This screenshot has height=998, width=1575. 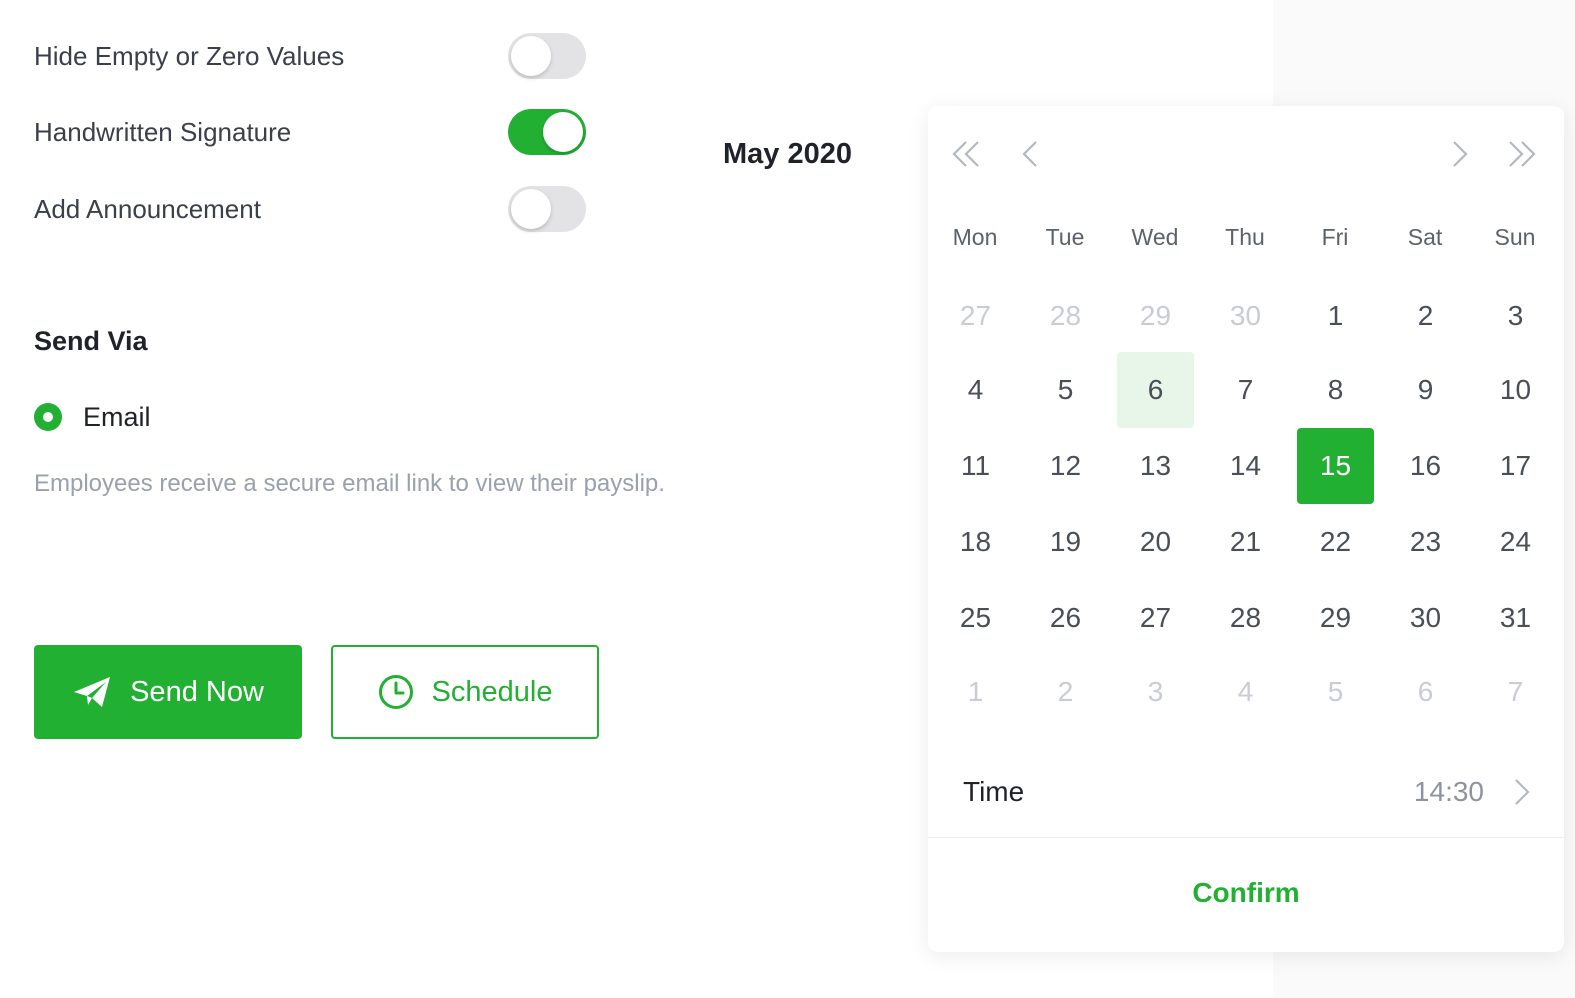 I want to click on weekday-sat: Sat, so click(x=1425, y=237).